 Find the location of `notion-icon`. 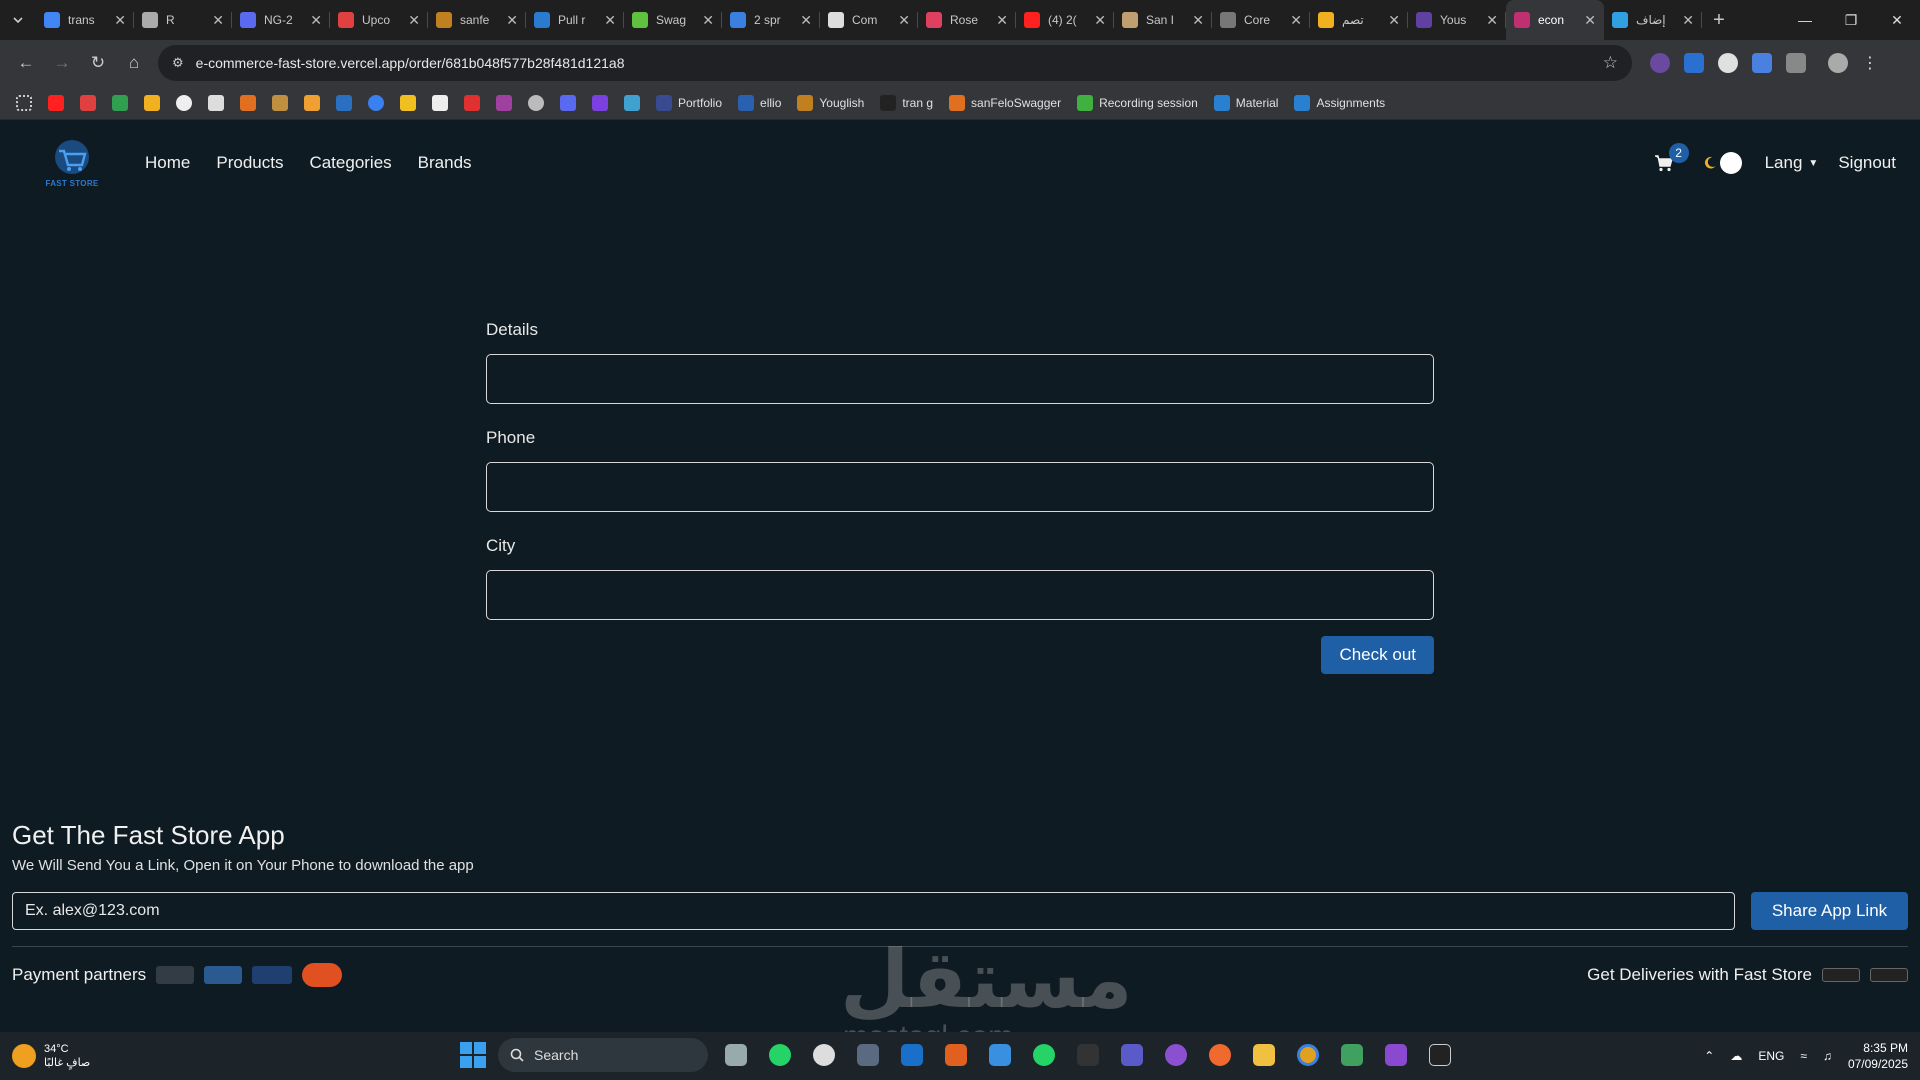

notion-icon is located at coordinates (440, 102).